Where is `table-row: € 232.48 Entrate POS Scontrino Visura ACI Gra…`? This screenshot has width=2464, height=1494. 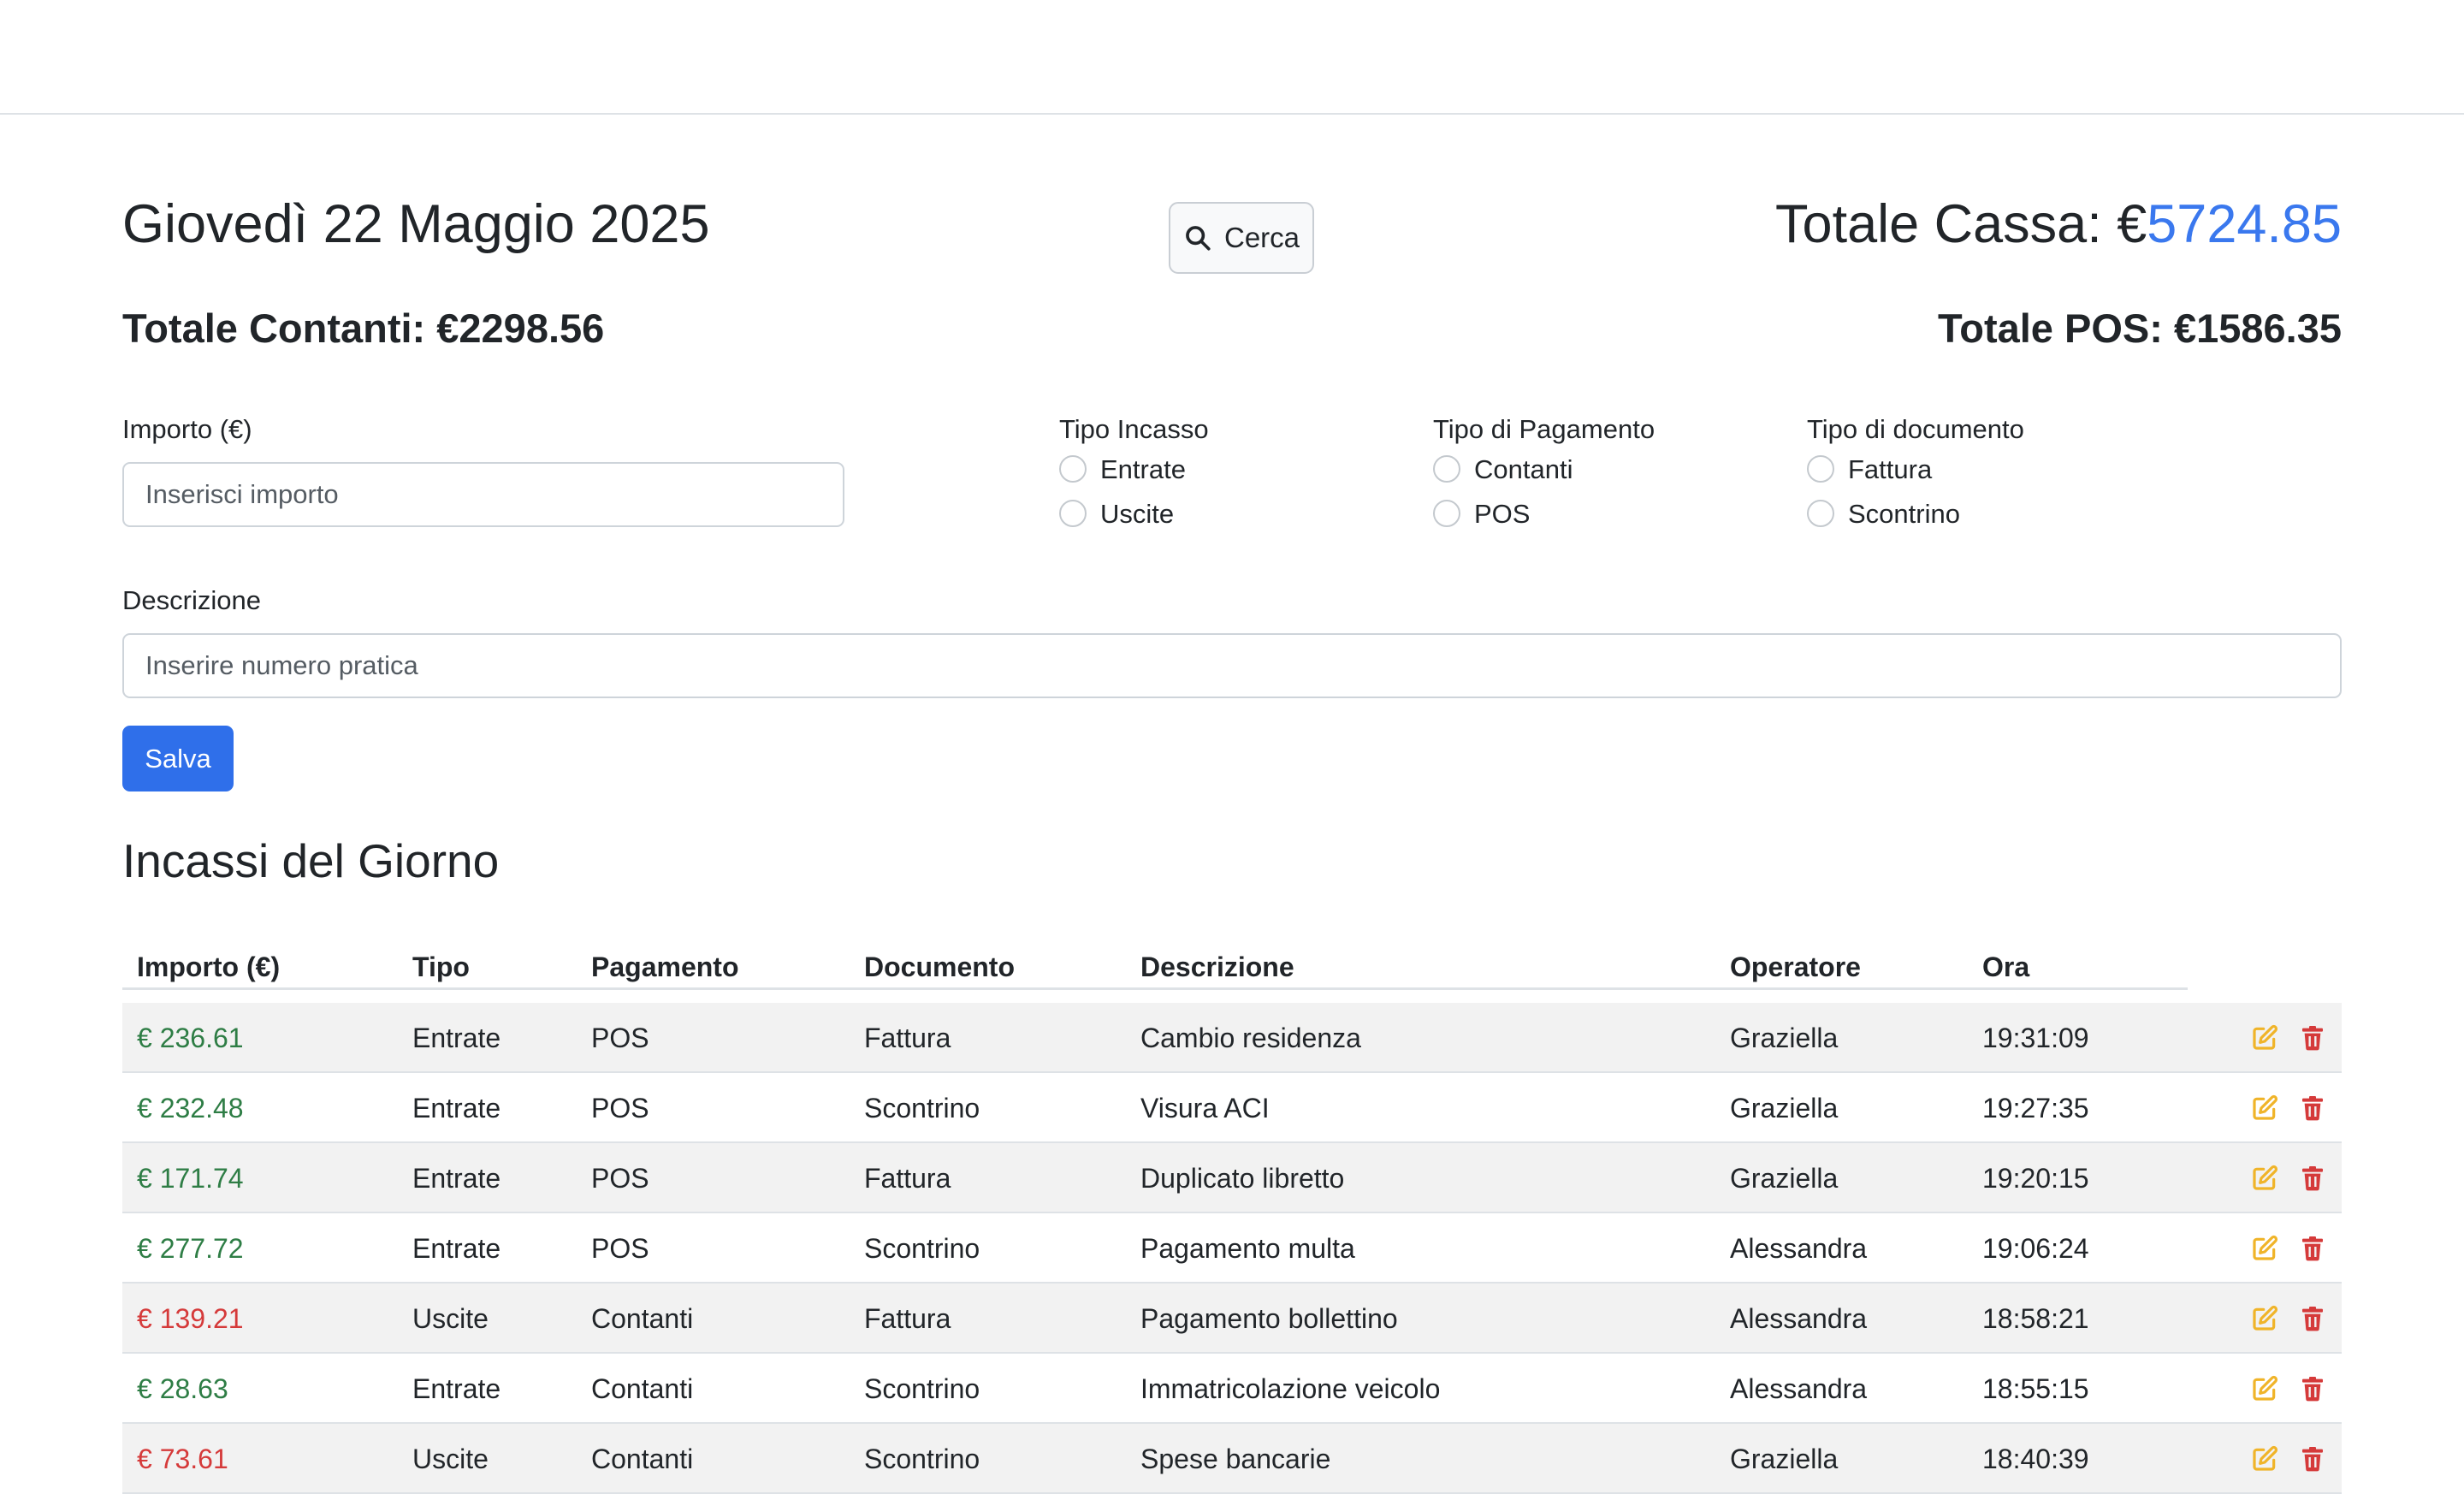
table-row: € 232.48 Entrate POS Scontrino Visura ACI Gra… is located at coordinates (1232, 1108).